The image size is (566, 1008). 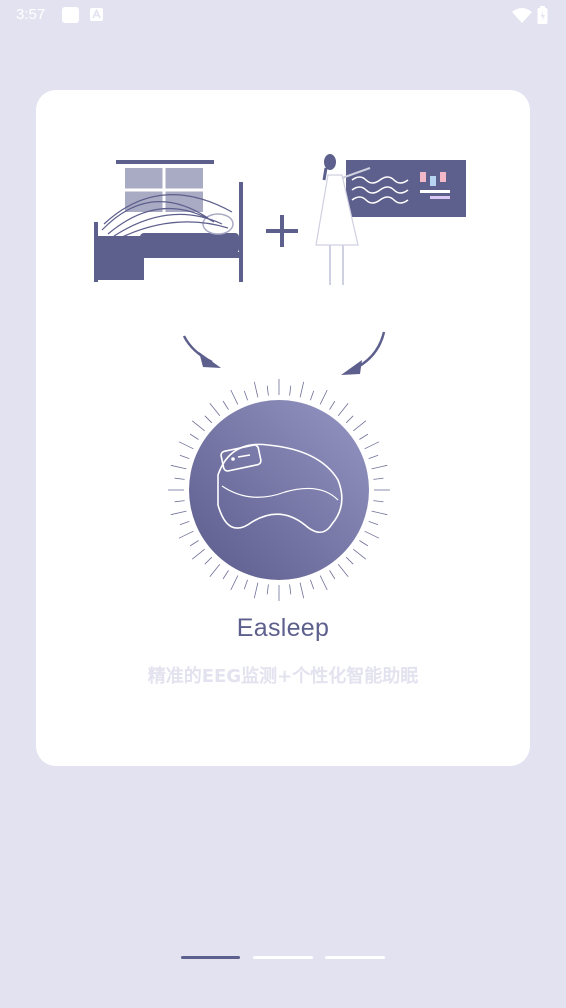 I want to click on arrow-down-left-icon, so click(x=363, y=353).